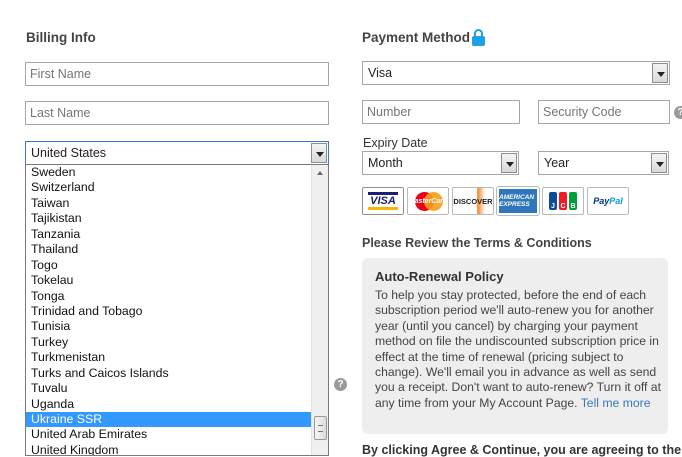  Describe the element at coordinates (478, 37) in the screenshot. I see `lock-icon` at that location.